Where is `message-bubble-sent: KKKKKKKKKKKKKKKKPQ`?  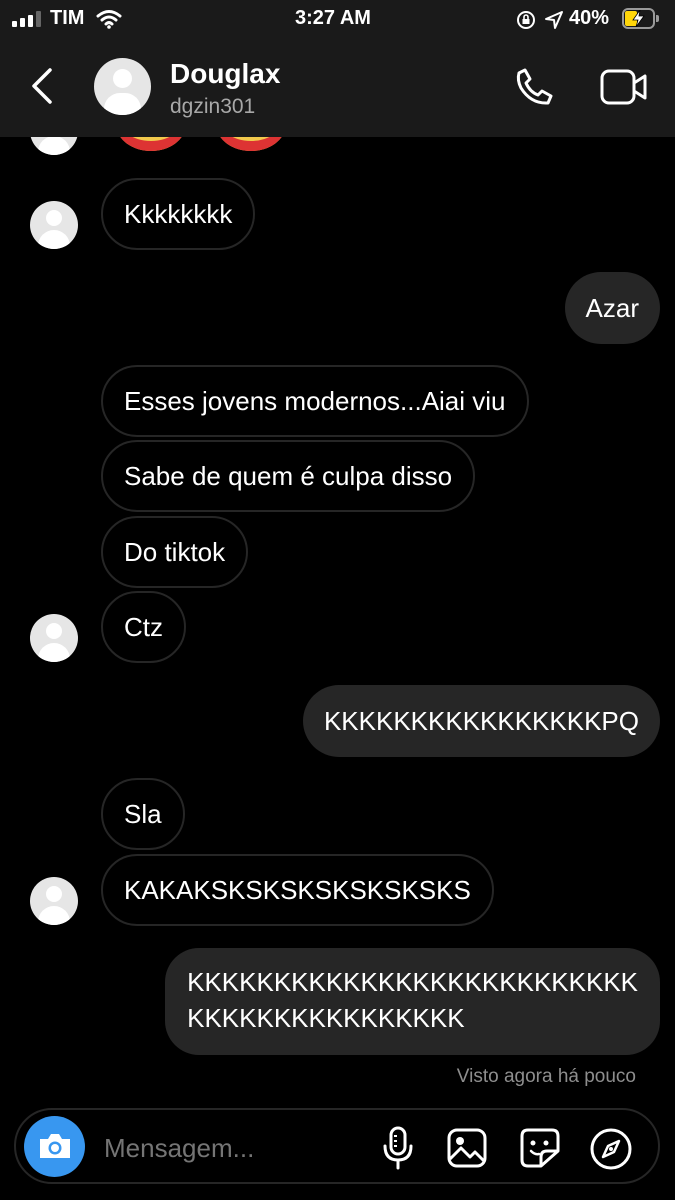
message-bubble-sent: KKKKKKKKKKKKKKKKPQ is located at coordinates (481, 721).